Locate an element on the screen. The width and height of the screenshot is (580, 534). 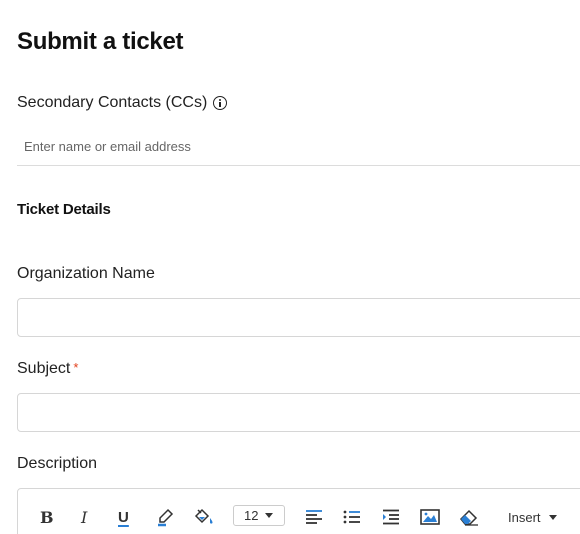
subject-label: Subject is located at coordinates (44, 368).